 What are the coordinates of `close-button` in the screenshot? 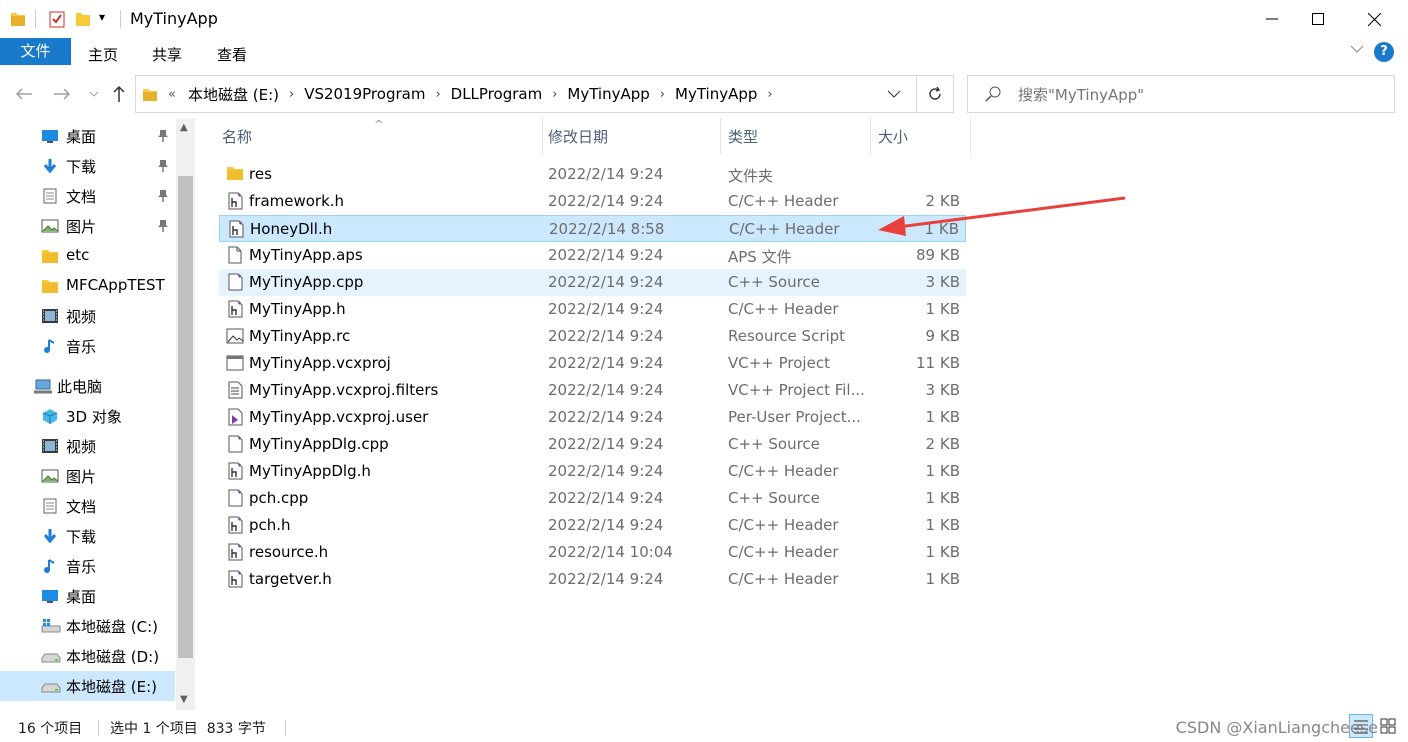 It's located at (1374, 19).